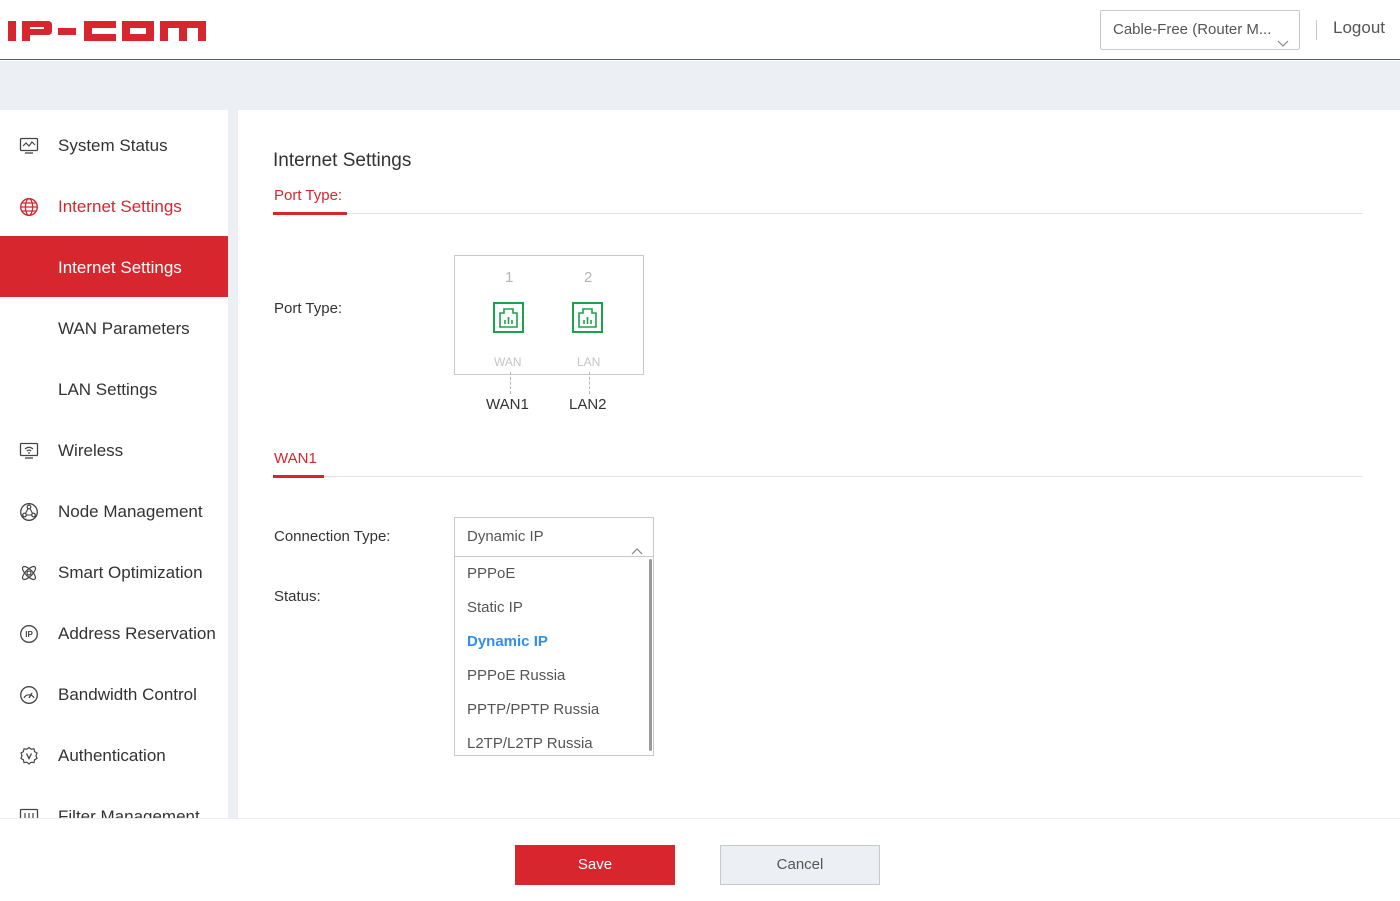 The height and width of the screenshot is (901, 1400). I want to click on sidebar-item-internet-settings: Internet Settings, so click(114, 205).